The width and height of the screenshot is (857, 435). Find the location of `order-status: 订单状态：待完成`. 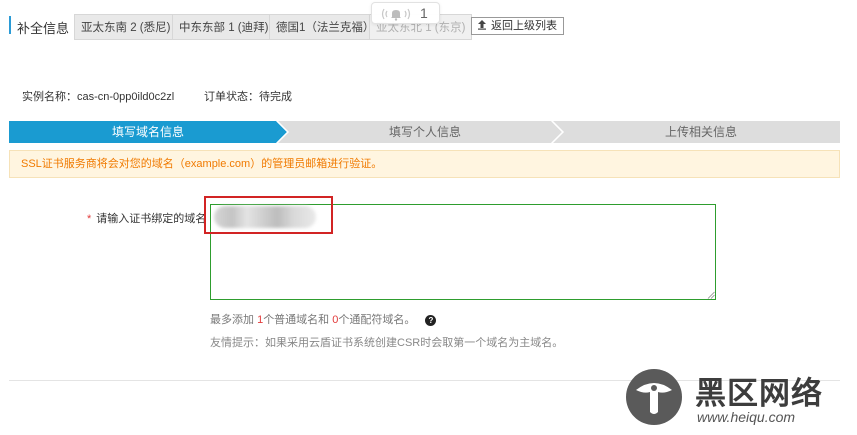

order-status: 订单状态：待完成 is located at coordinates (248, 97).